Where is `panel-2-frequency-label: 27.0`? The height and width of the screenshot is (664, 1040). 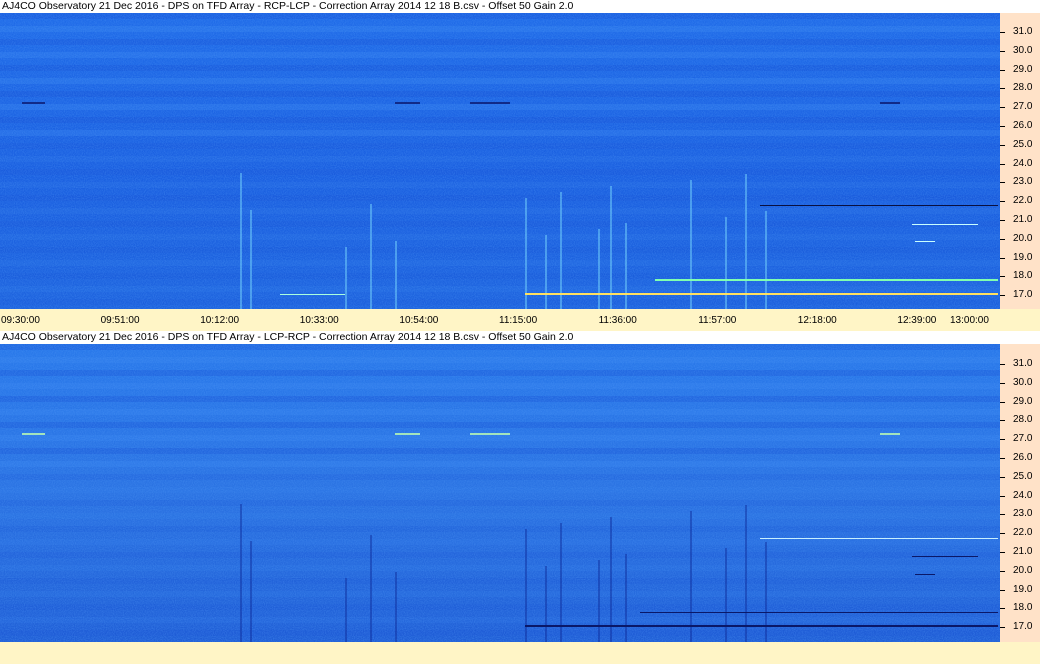
panel-2-frequency-label: 27.0 is located at coordinates (1023, 439).